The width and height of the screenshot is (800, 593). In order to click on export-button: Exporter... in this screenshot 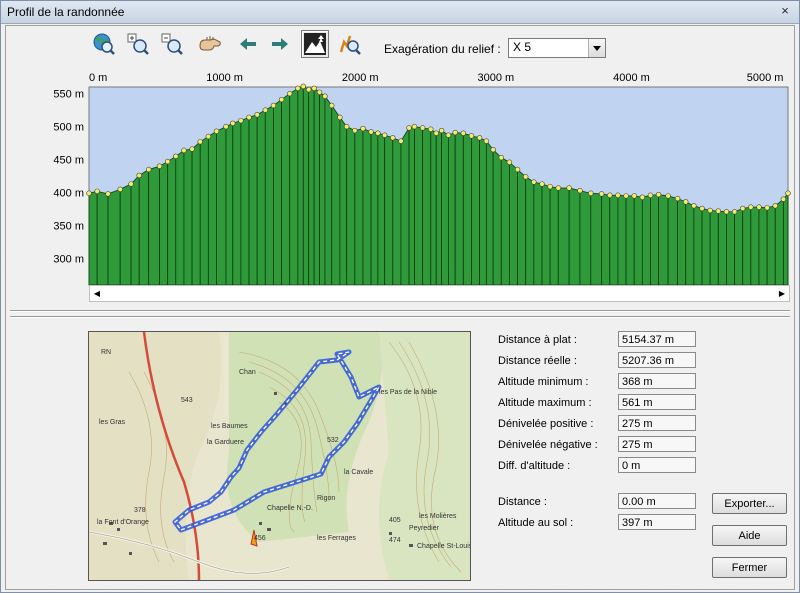, I will do `click(749, 503)`.